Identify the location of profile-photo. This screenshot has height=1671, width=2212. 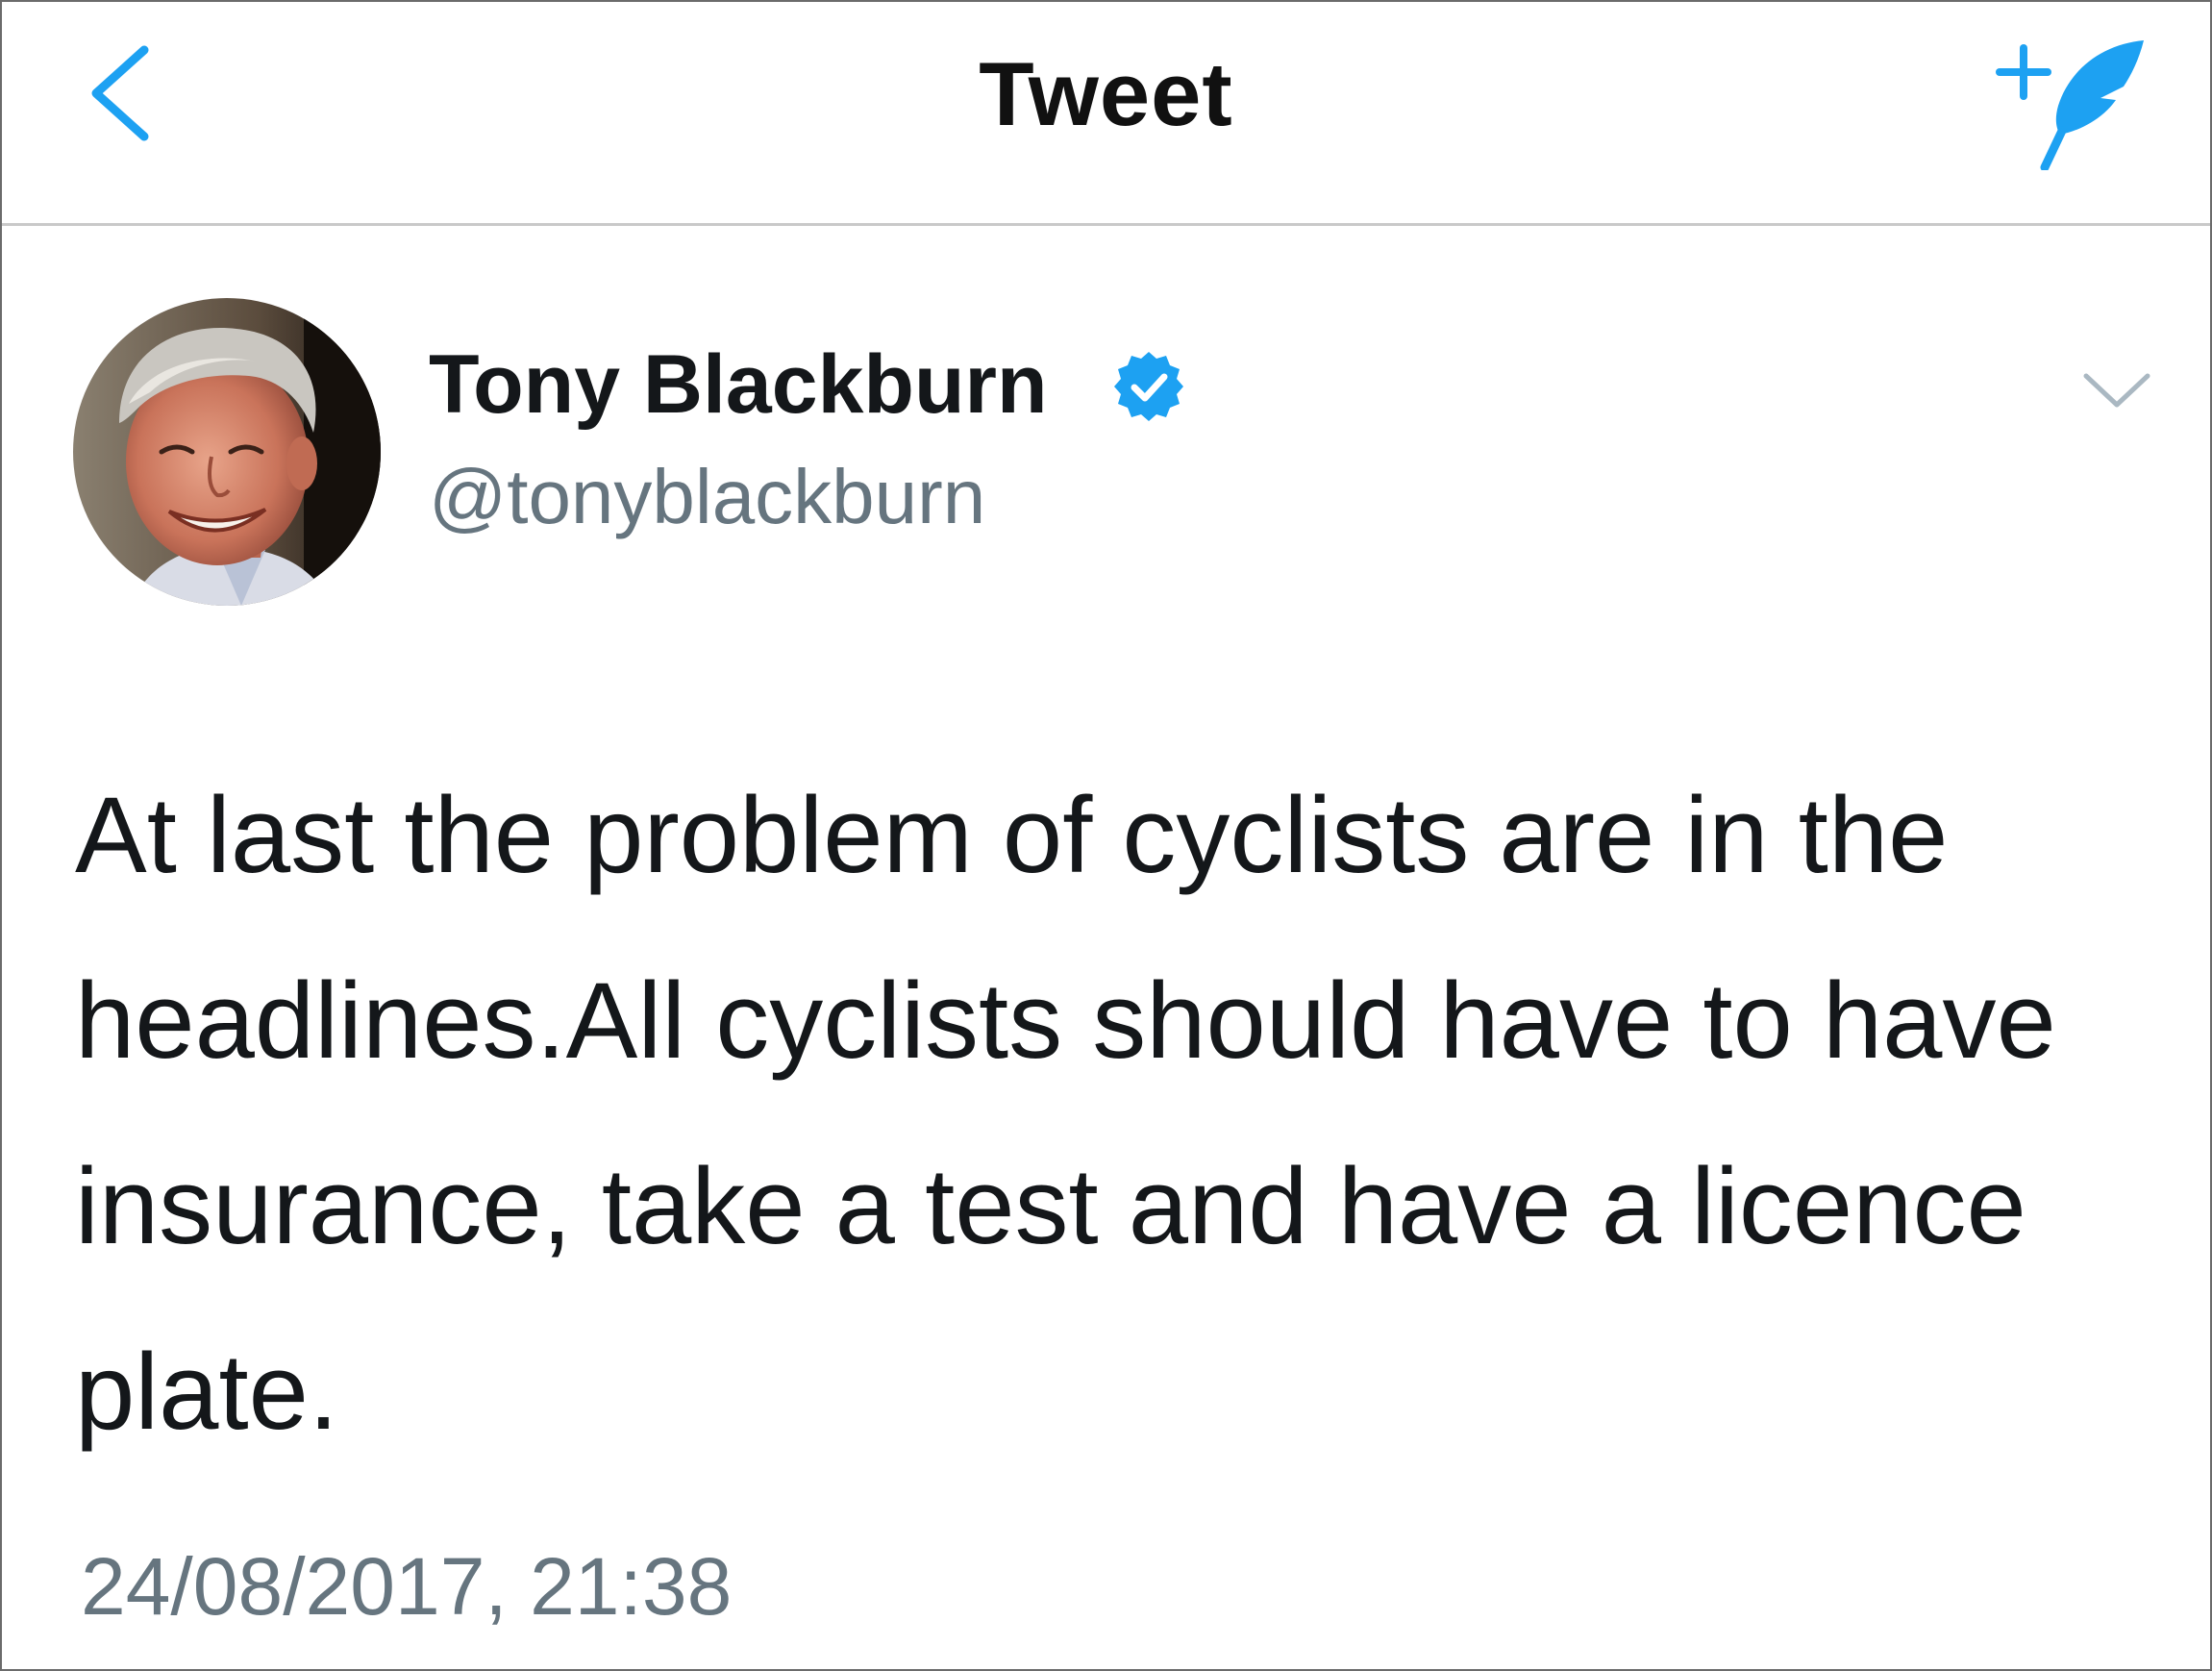
(227, 452).